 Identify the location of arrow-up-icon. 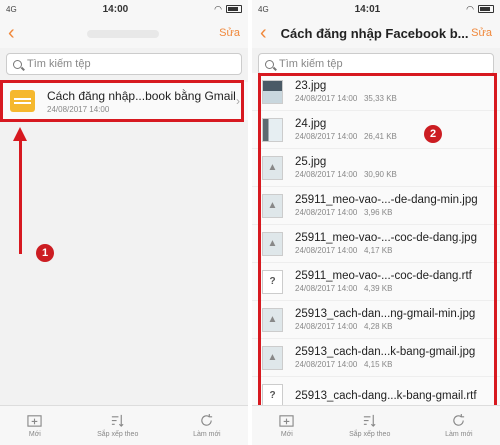
(20, 134).